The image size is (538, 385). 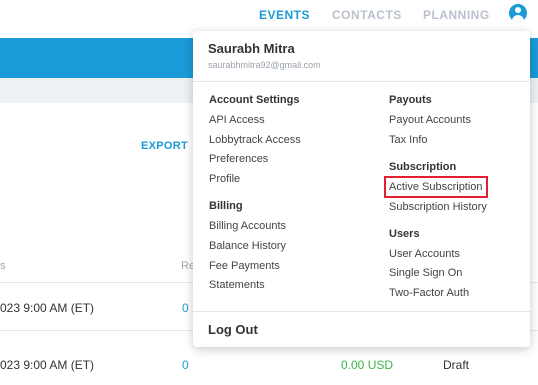 What do you see at coordinates (410, 100) in the screenshot?
I see `section-payouts: Payouts` at bounding box center [410, 100].